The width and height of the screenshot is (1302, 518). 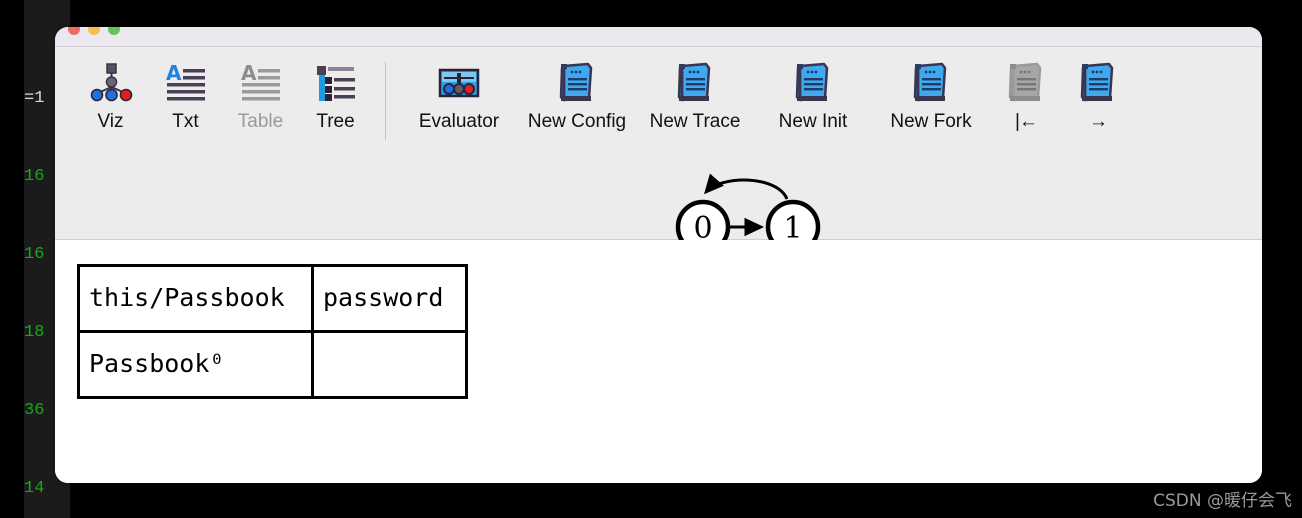 I want to click on toolbar-button-prev-state: |←, so click(x=1026, y=96).